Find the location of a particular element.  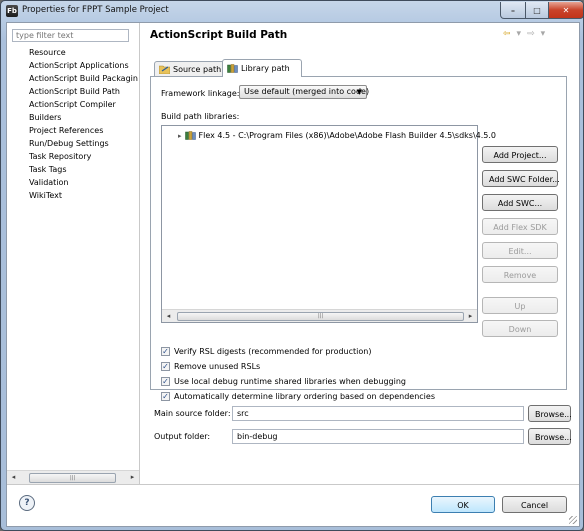

tab-source-path: Source path is located at coordinates (192, 69).